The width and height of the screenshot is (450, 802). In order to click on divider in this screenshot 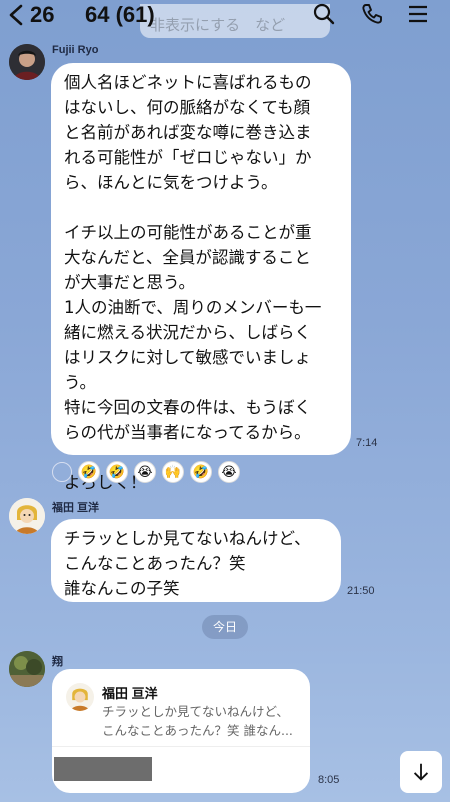, I will do `click(181, 746)`.